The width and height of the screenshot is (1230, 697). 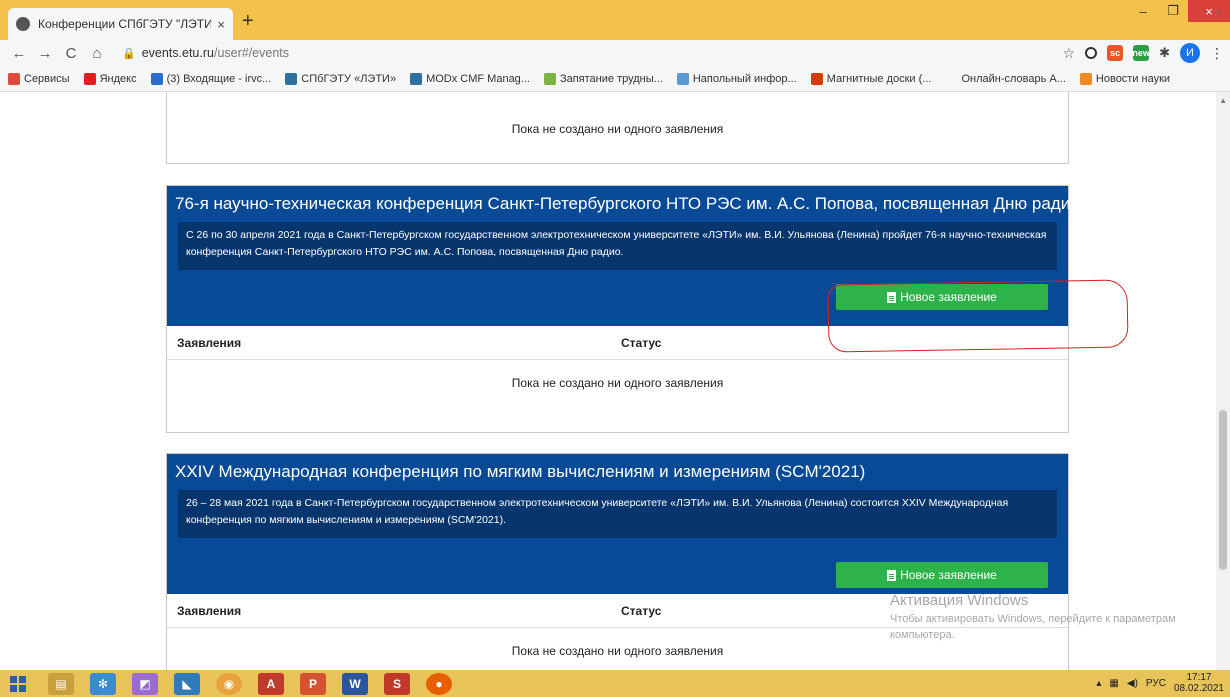 What do you see at coordinates (1098, 683) in the screenshot?
I see `tray-arrow-icon: ▴` at bounding box center [1098, 683].